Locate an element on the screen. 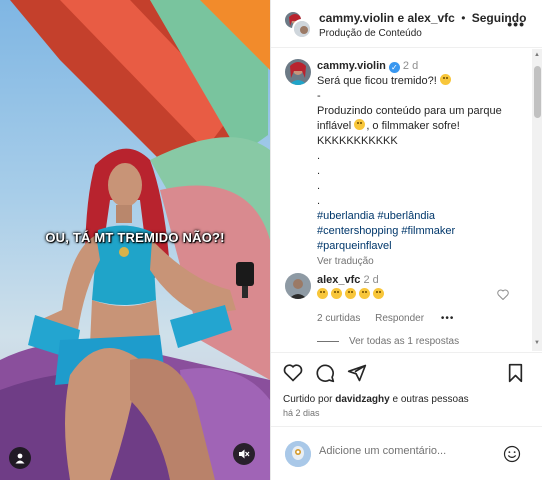  scrollbar-thumb is located at coordinates (537, 92).